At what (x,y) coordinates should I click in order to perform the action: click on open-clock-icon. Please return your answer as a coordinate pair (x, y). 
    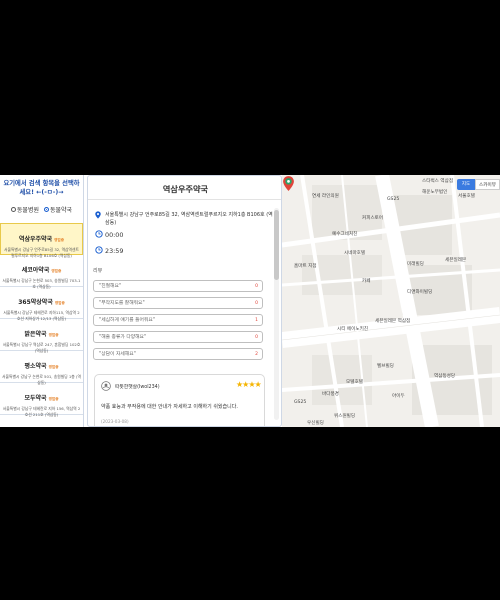
    Looking at the image, I should click on (99, 234).